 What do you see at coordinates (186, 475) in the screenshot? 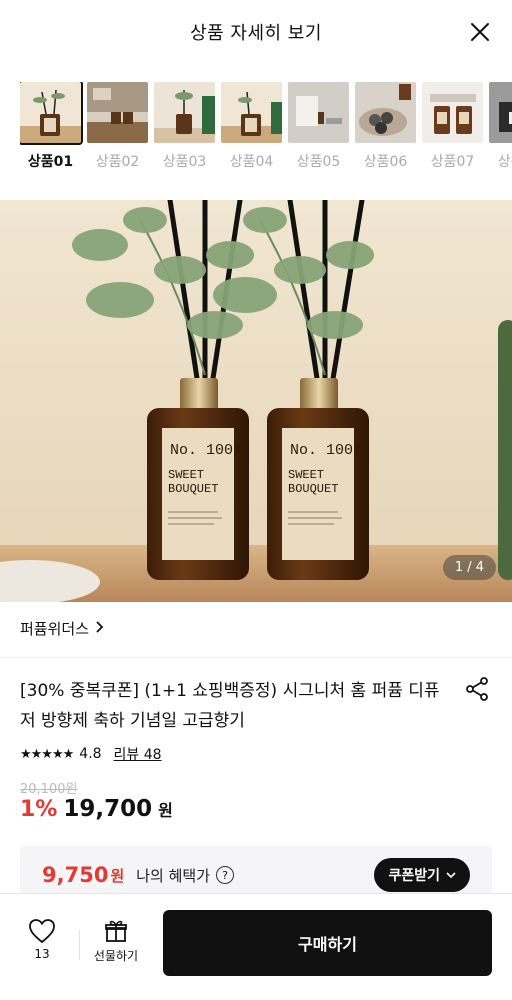
I see `label-name-1a: SWEET` at bounding box center [186, 475].